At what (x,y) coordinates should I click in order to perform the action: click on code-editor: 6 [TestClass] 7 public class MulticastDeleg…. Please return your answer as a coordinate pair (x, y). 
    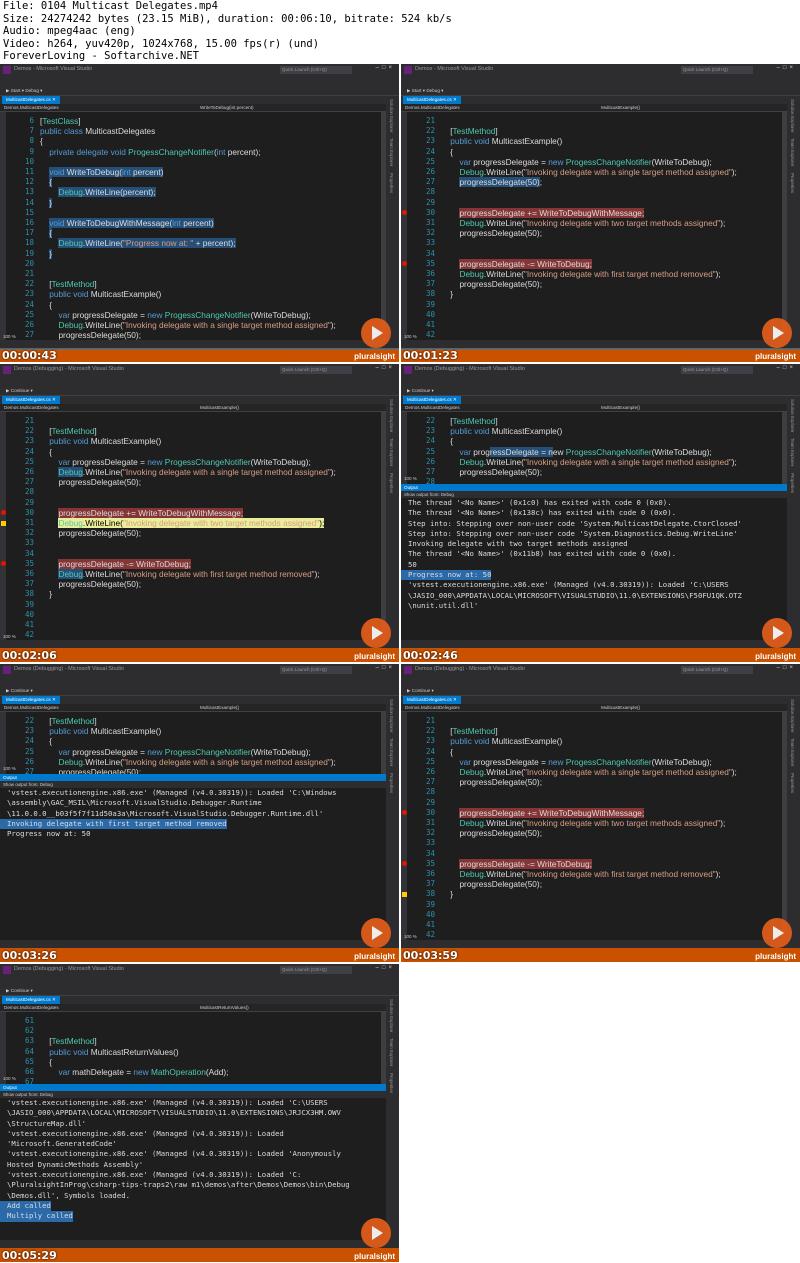
    Looking at the image, I should click on (193, 227).